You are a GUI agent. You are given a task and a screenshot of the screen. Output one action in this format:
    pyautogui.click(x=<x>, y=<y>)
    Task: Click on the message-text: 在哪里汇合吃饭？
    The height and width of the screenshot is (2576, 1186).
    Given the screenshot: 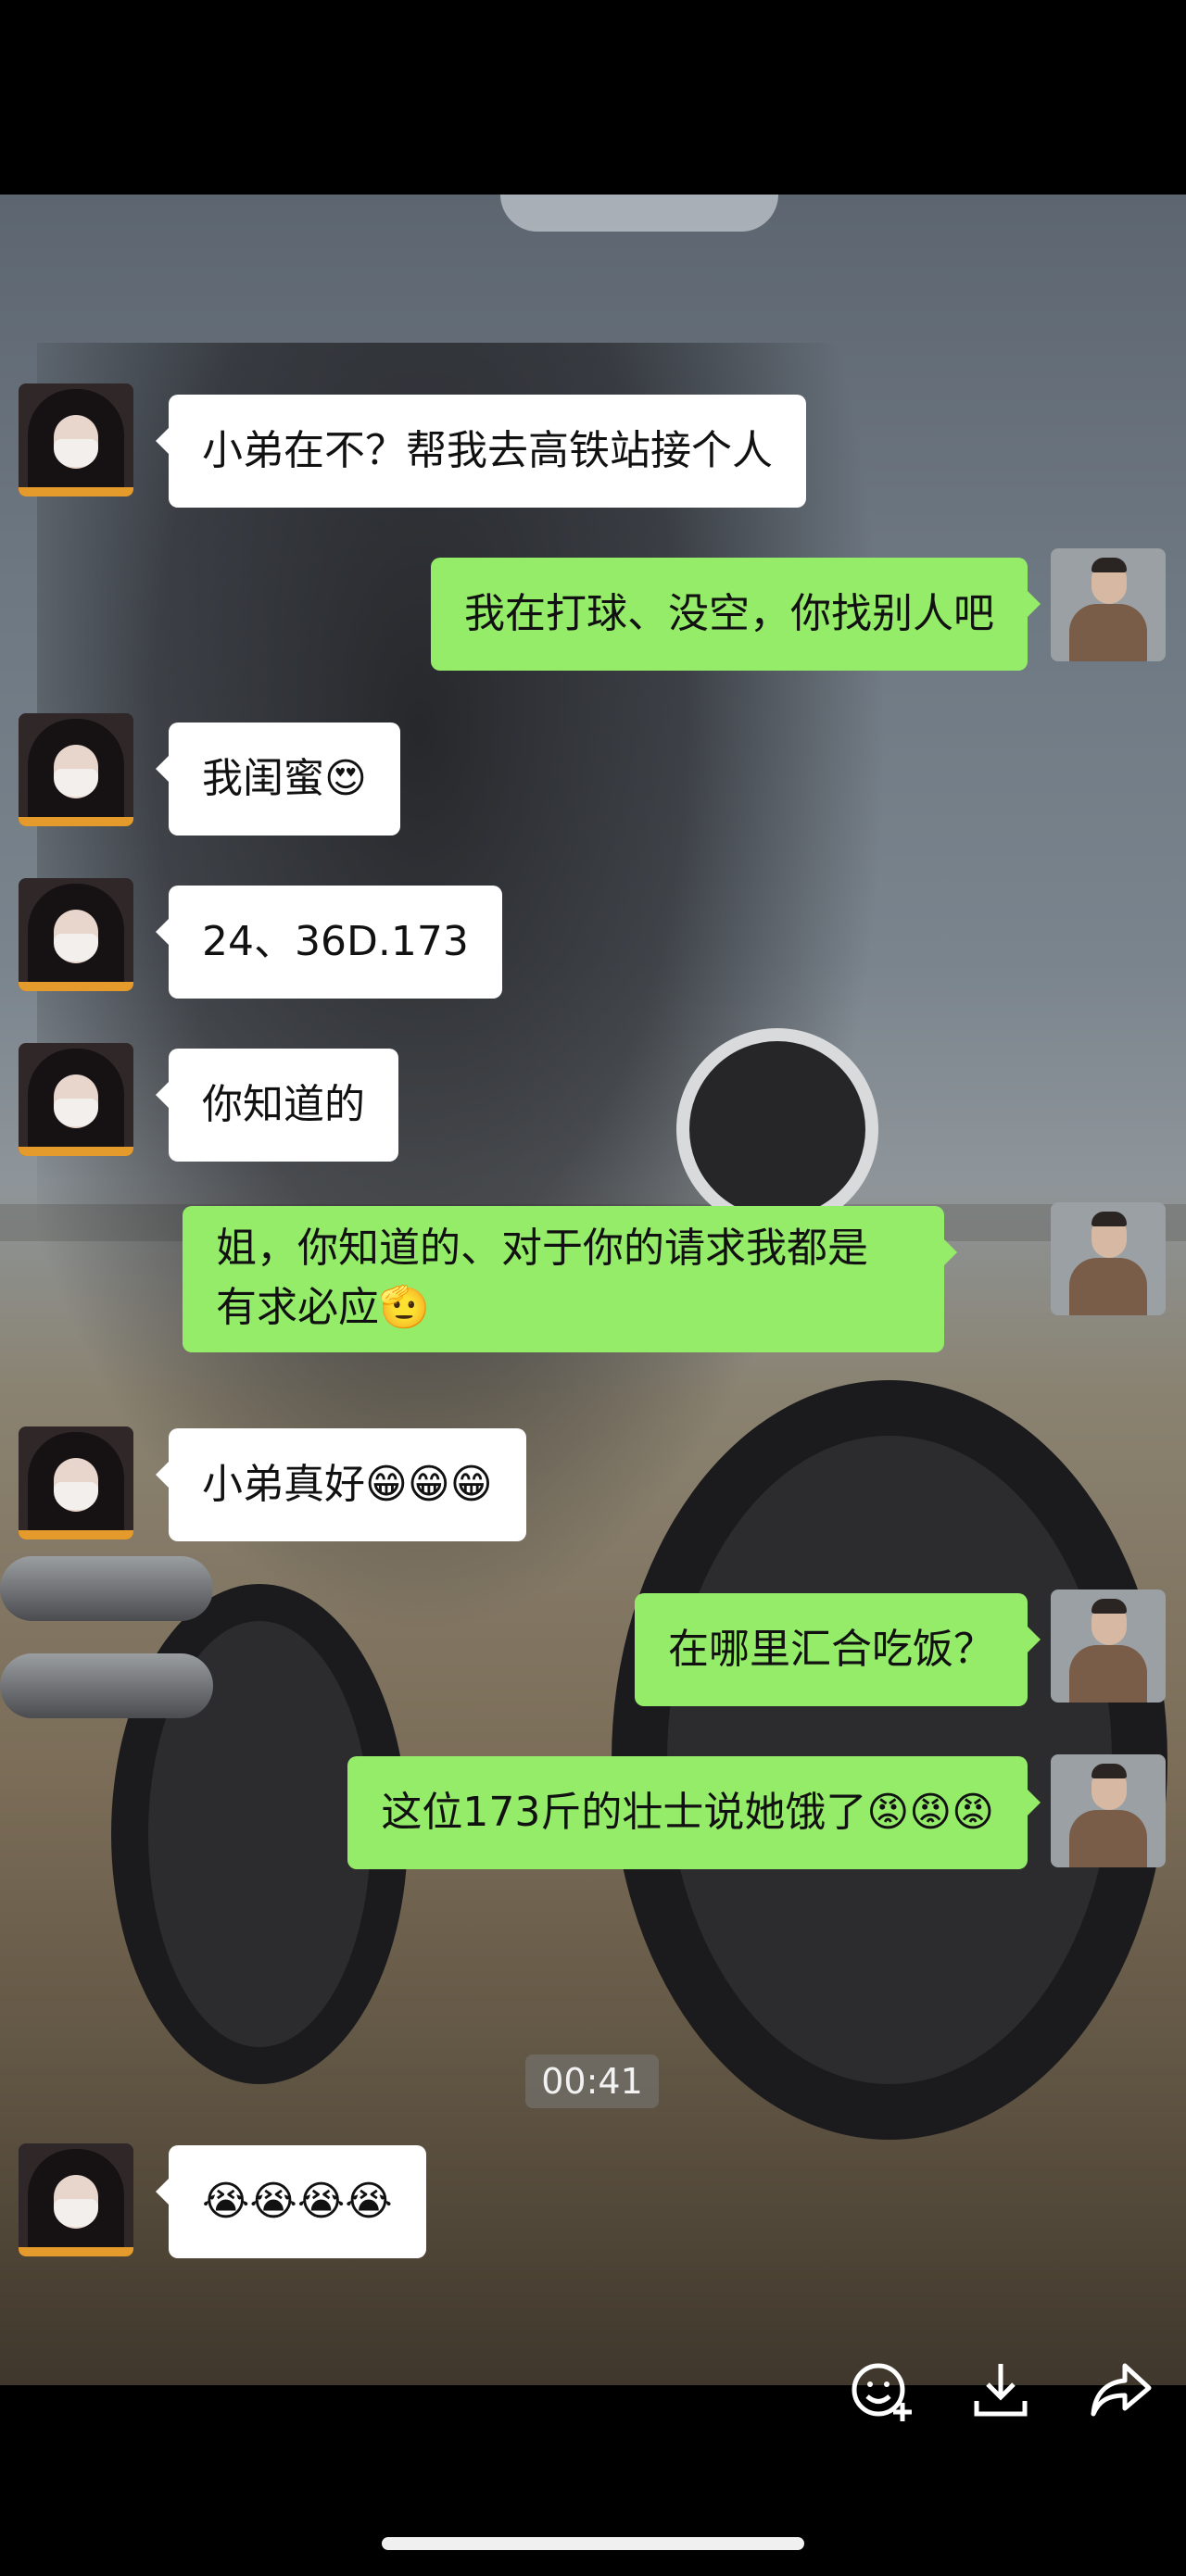 What is the action you would take?
    pyautogui.click(x=831, y=1649)
    